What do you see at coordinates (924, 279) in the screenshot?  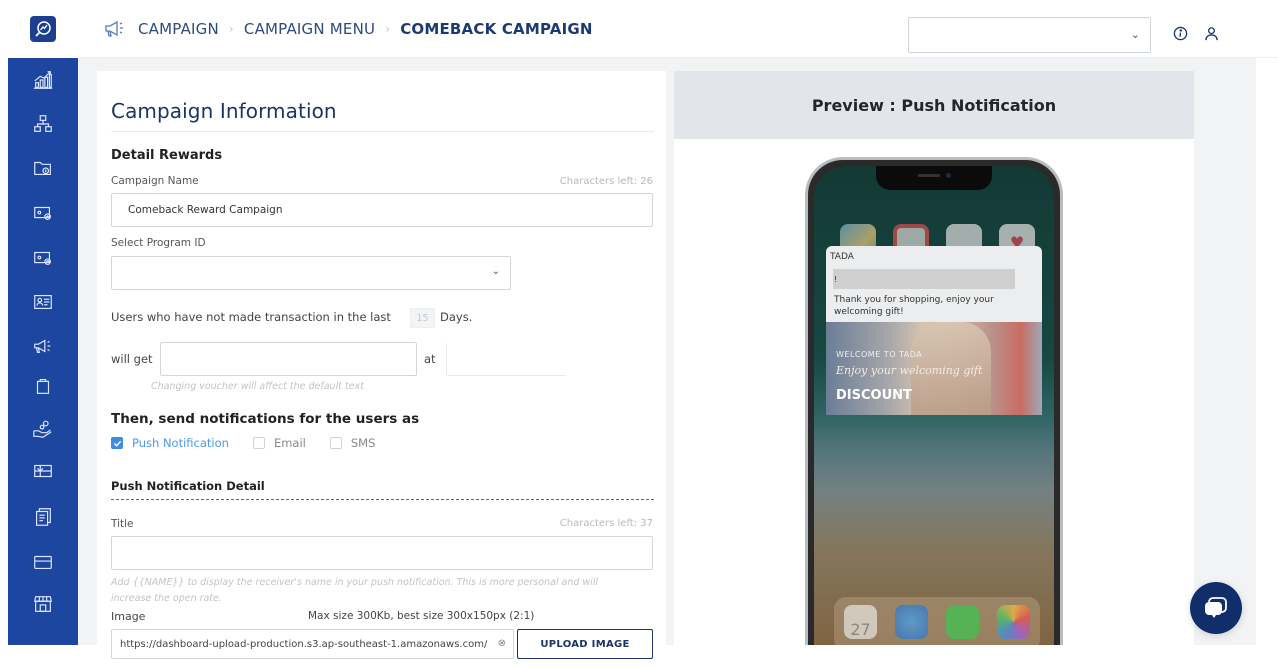 I see `notification-title-preview: !` at bounding box center [924, 279].